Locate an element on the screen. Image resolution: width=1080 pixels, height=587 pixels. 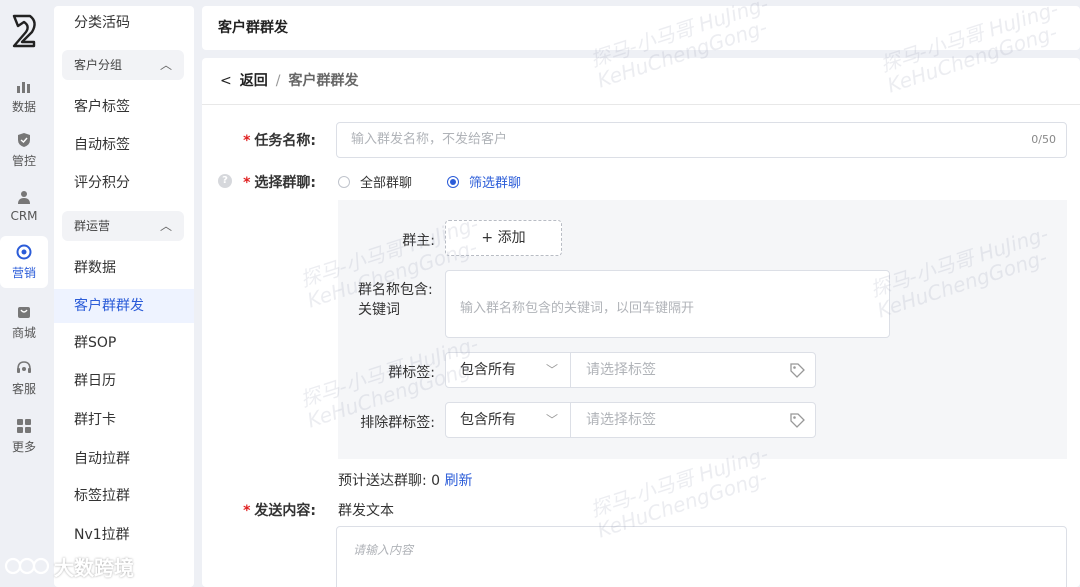
help-icon: ? is located at coordinates (225, 181).